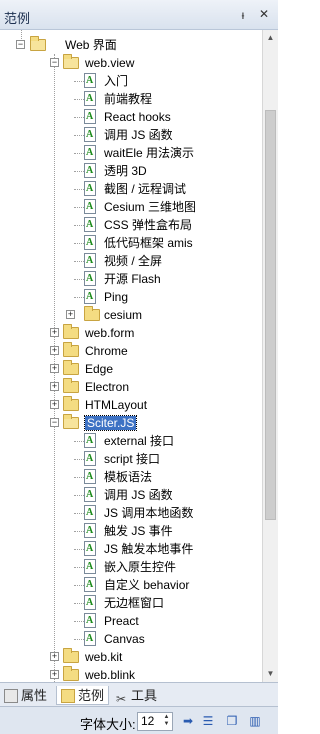  What do you see at coordinates (131, 63) in the screenshot?
I see `tree-folder-item: − web.view` at bounding box center [131, 63].